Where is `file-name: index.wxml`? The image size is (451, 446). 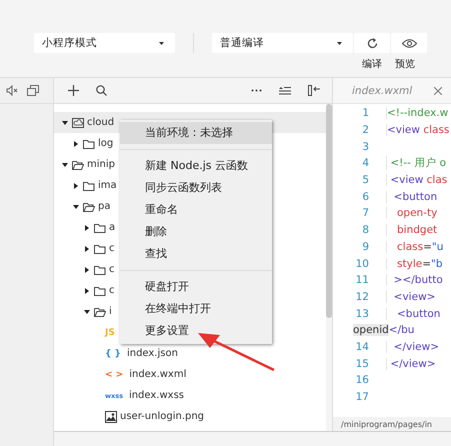
file-name: index.wxml is located at coordinates (157, 374).